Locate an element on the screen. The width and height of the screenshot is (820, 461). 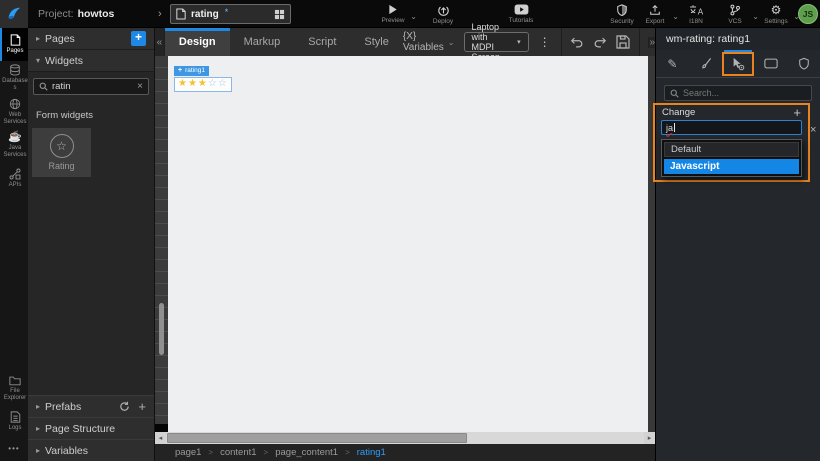
project-label: Project: is located at coordinates (56, 14).